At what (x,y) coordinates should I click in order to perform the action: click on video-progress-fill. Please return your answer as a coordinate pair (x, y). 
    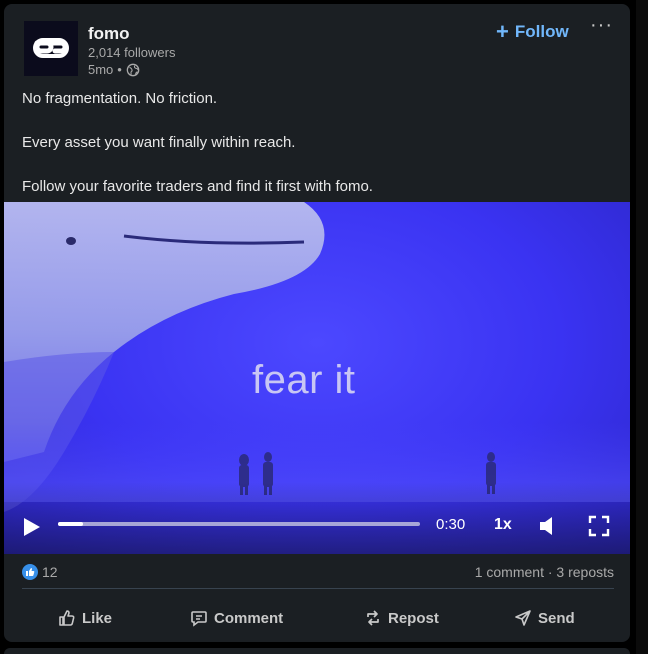
    Looking at the image, I should click on (71, 524).